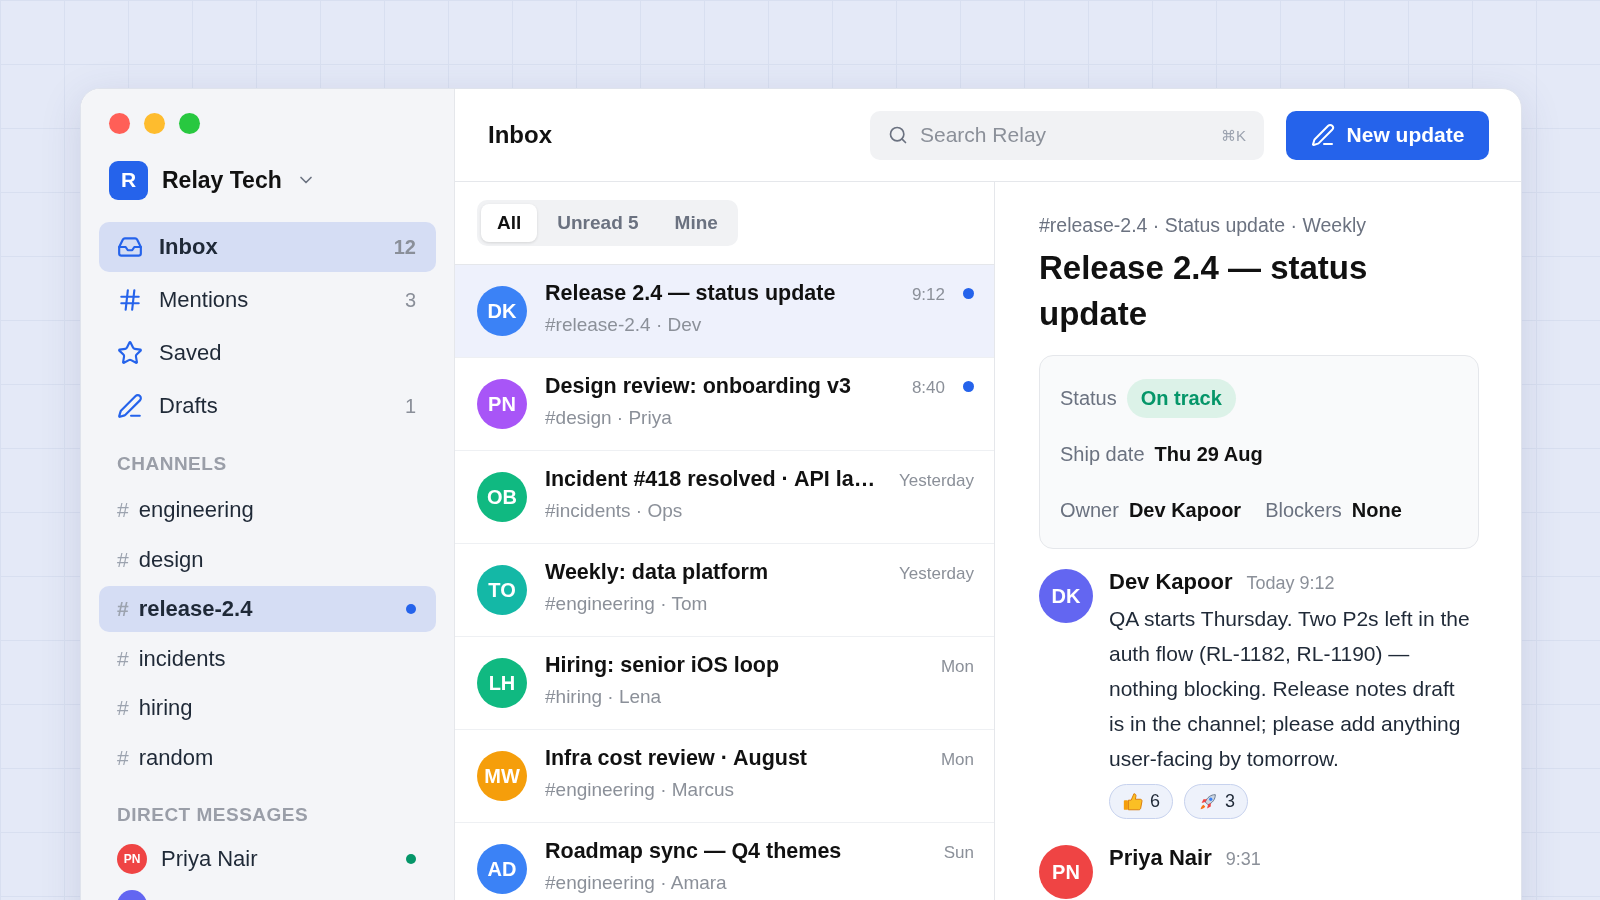 This screenshot has width=1600, height=900. I want to click on avatar: MW, so click(502, 776).